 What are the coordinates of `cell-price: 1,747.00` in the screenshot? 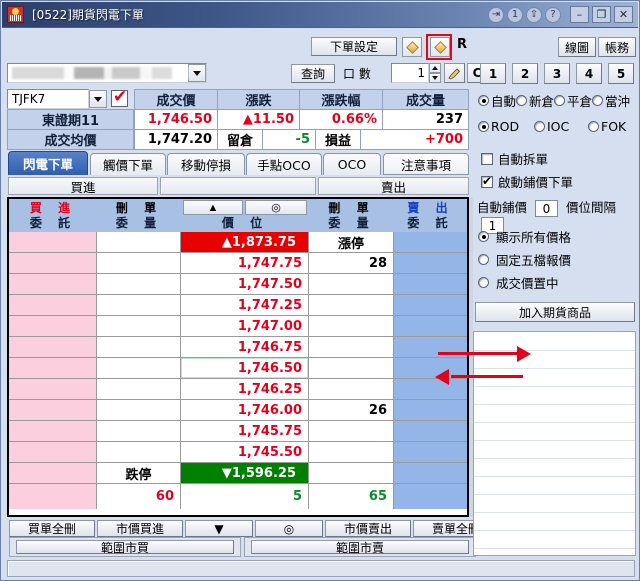 It's located at (245, 326).